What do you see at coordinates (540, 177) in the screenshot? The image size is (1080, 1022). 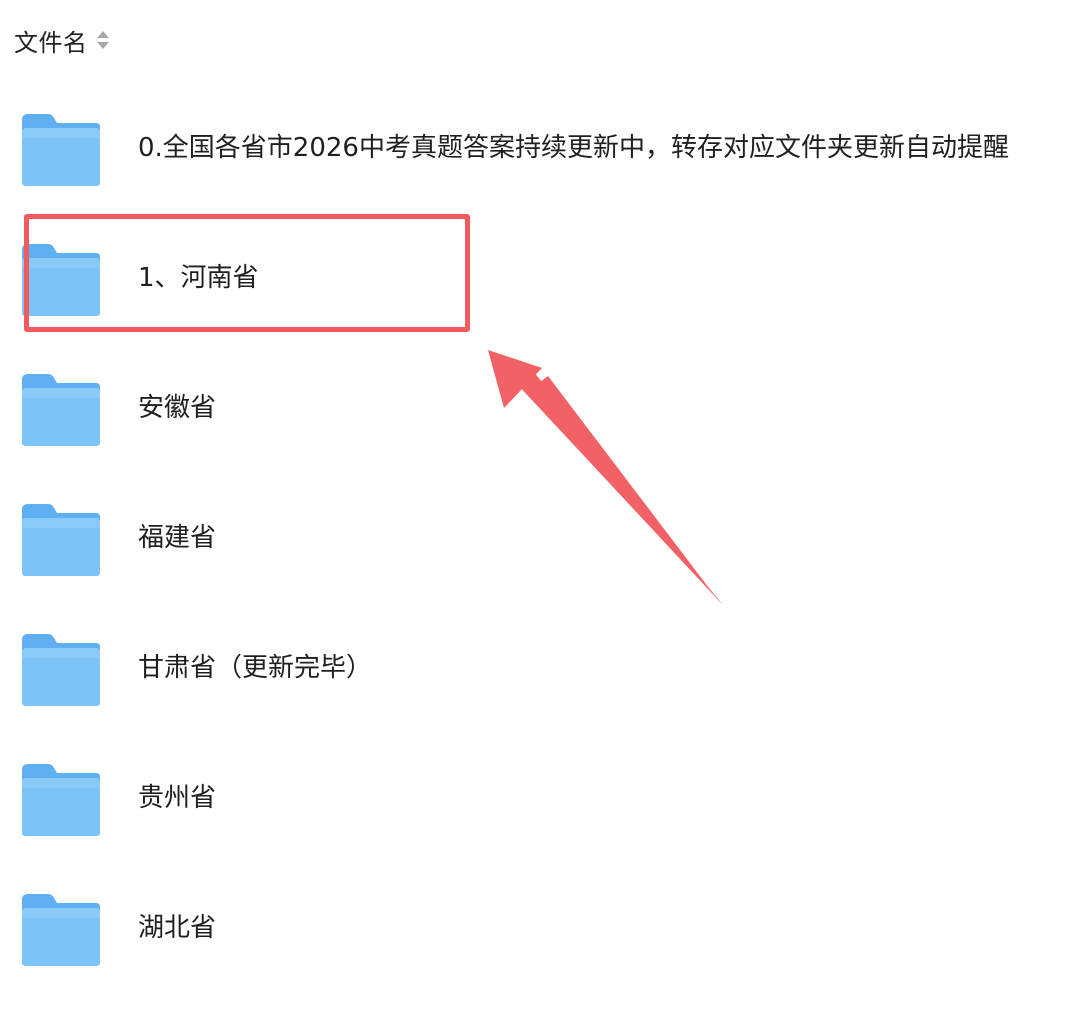 I see `folder-row-nationwide: 0.全国各省市2026中考真题答案持续更新中，转存对应文件夹更新自动提醒` at bounding box center [540, 177].